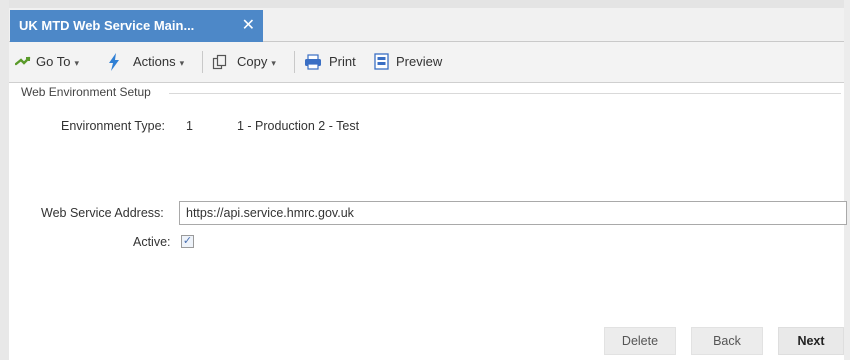 Image resolution: width=850 pixels, height=360 pixels. Describe the element at coordinates (425, 4) in the screenshot. I see `window-frame-top` at that location.